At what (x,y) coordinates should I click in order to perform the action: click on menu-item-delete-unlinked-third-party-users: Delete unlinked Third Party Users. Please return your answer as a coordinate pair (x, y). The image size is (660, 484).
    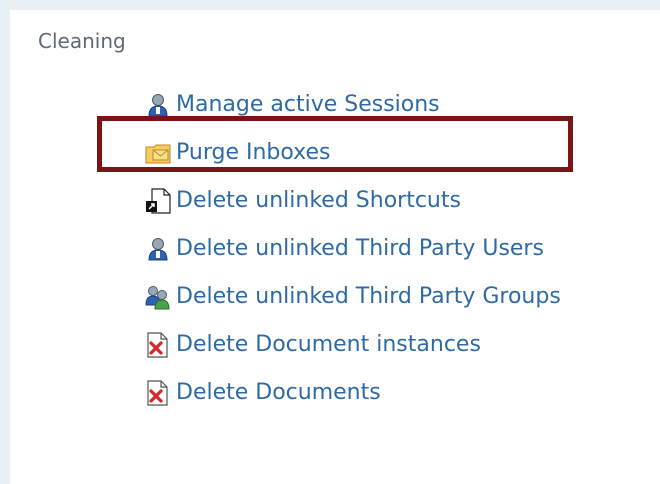
    Looking at the image, I should click on (344, 249).